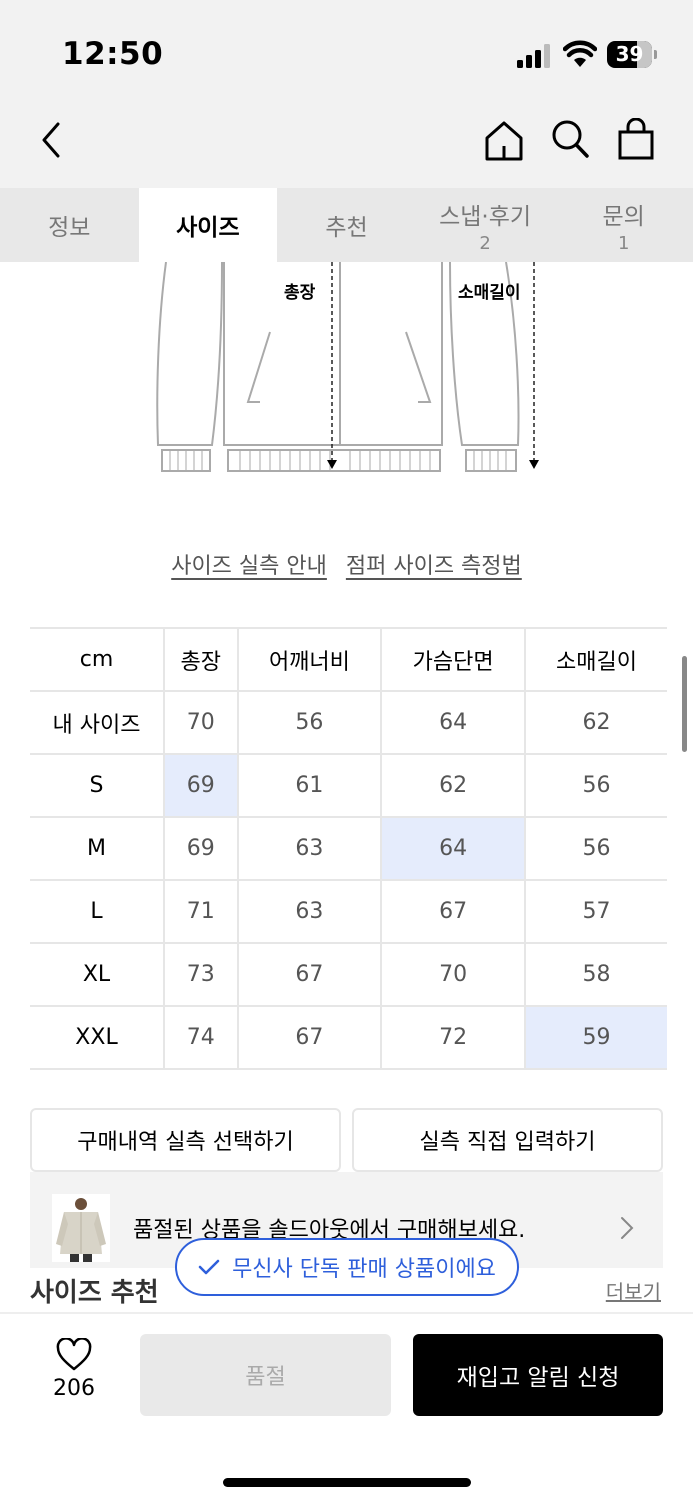 The width and height of the screenshot is (693, 1500). I want to click on table-row: XXL 74 67 72 59, so click(348, 1037).